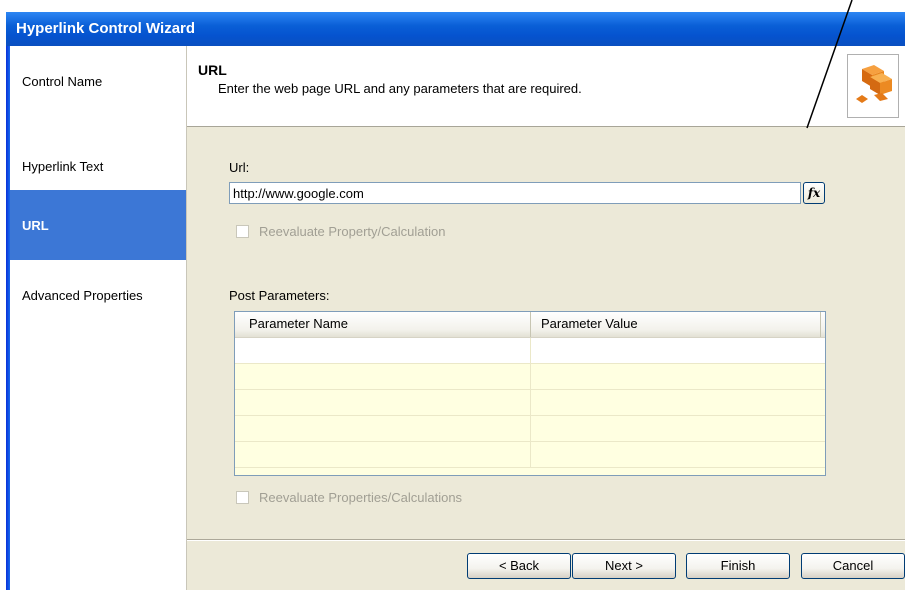 The height and width of the screenshot is (590, 905). Describe the element at coordinates (242, 231) in the screenshot. I see `reevaluate-property-checkbox` at that location.